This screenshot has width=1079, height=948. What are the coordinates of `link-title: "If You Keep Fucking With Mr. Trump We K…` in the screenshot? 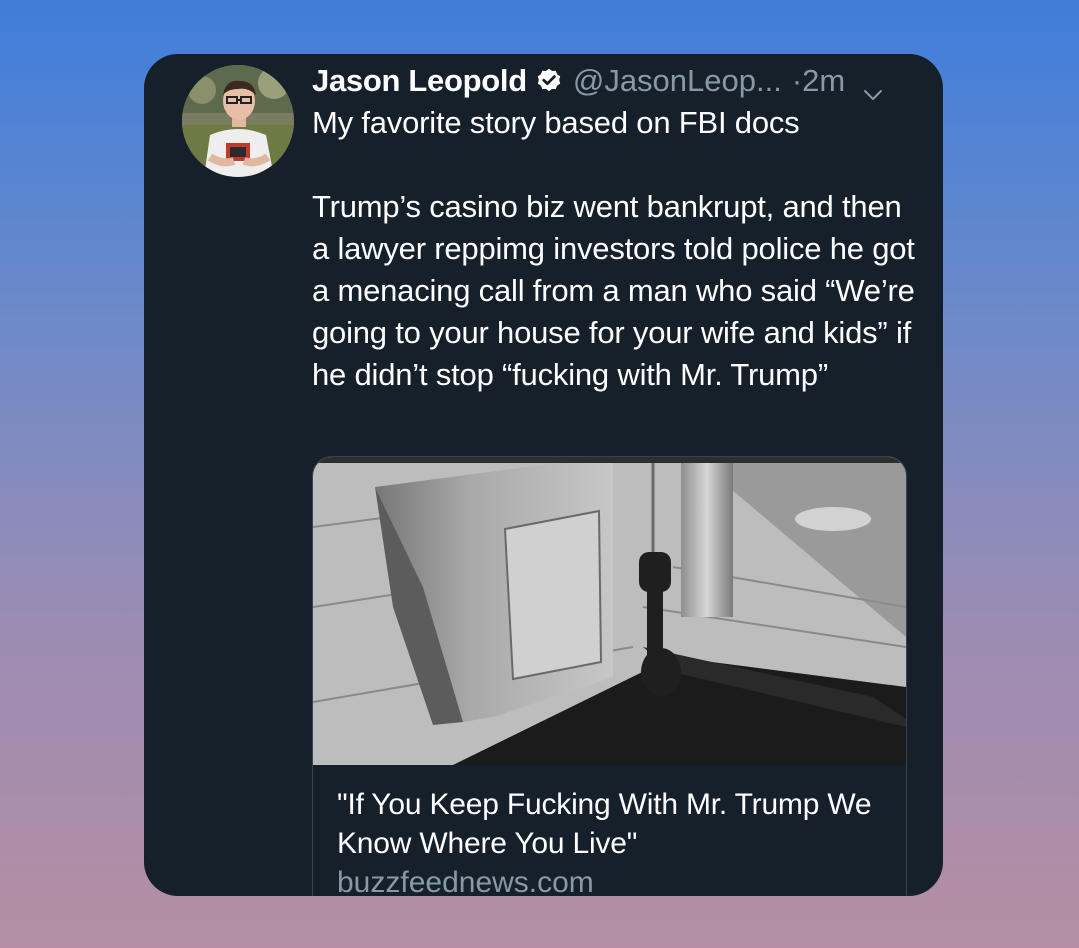 It's located at (617, 824).